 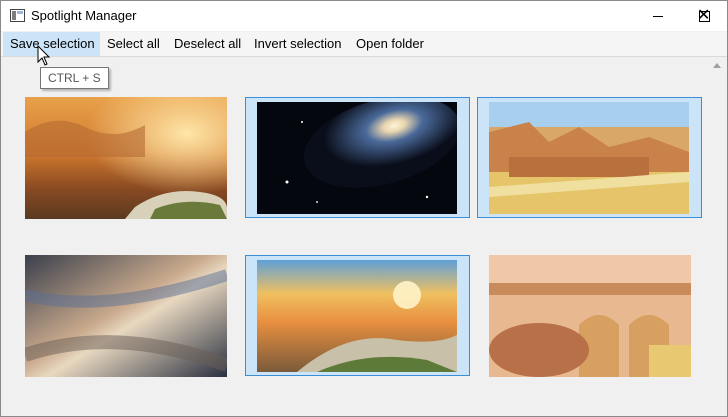 What do you see at coordinates (17, 15) in the screenshot?
I see `app-icon` at bounding box center [17, 15].